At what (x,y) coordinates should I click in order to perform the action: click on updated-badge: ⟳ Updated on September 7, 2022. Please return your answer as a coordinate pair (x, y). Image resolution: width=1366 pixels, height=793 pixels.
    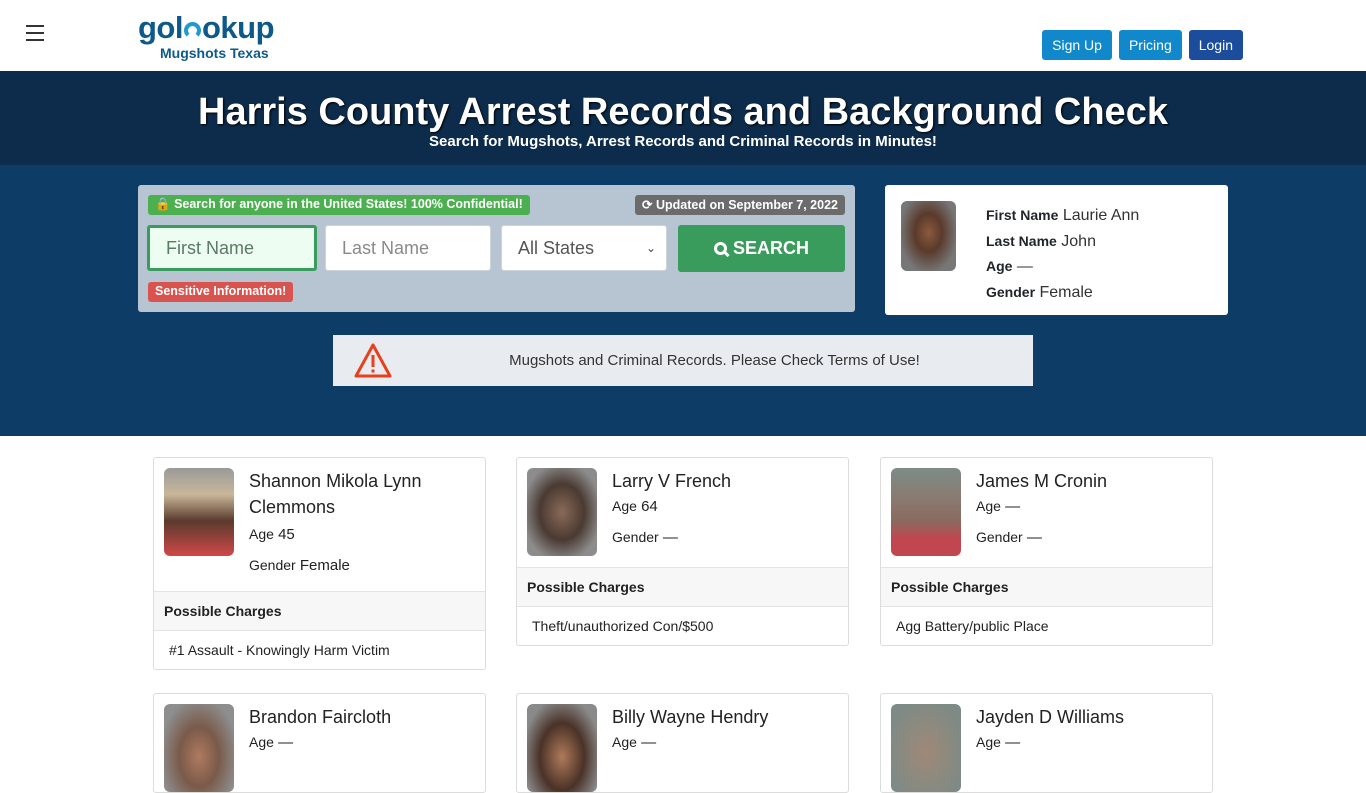
    Looking at the image, I should click on (740, 205).